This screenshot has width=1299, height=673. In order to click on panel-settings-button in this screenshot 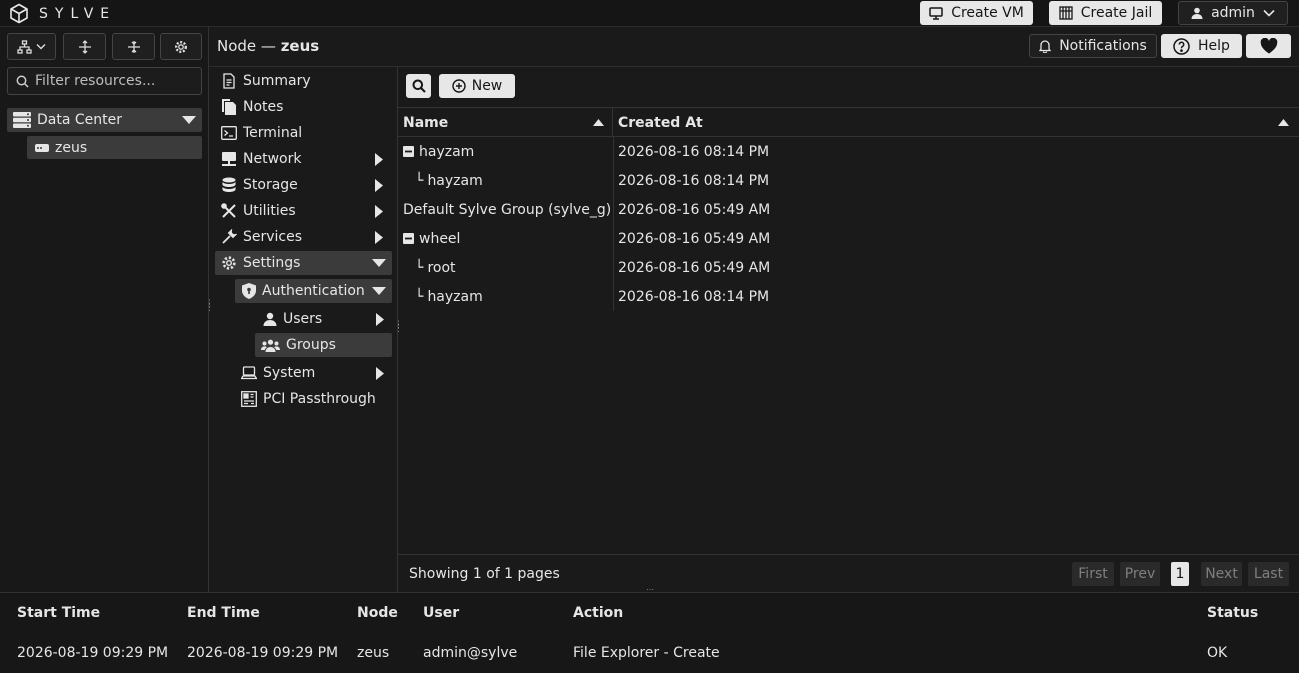, I will do `click(181, 46)`.